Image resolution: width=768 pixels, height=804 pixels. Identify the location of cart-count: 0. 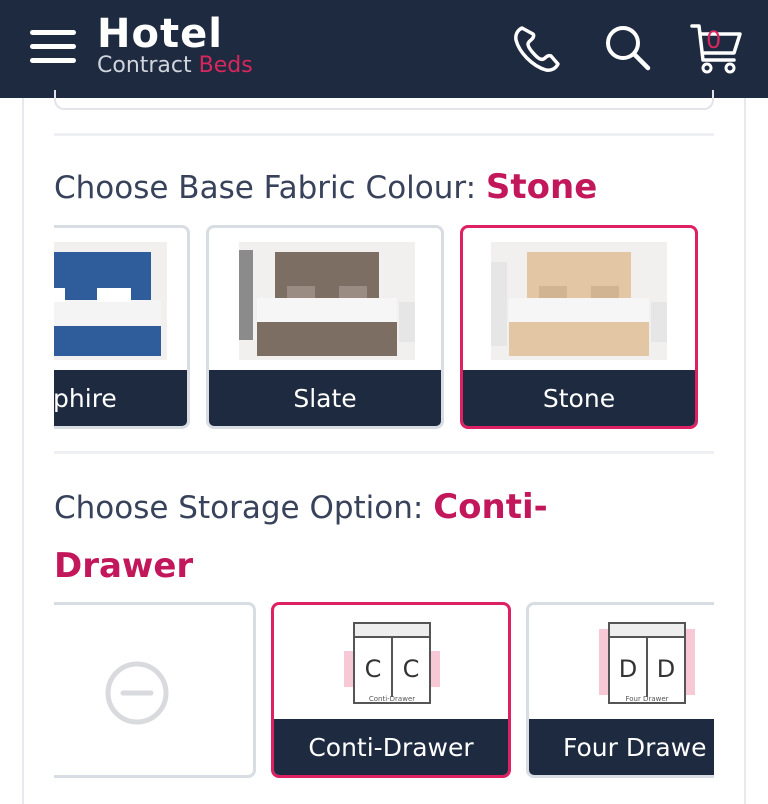
(714, 40).